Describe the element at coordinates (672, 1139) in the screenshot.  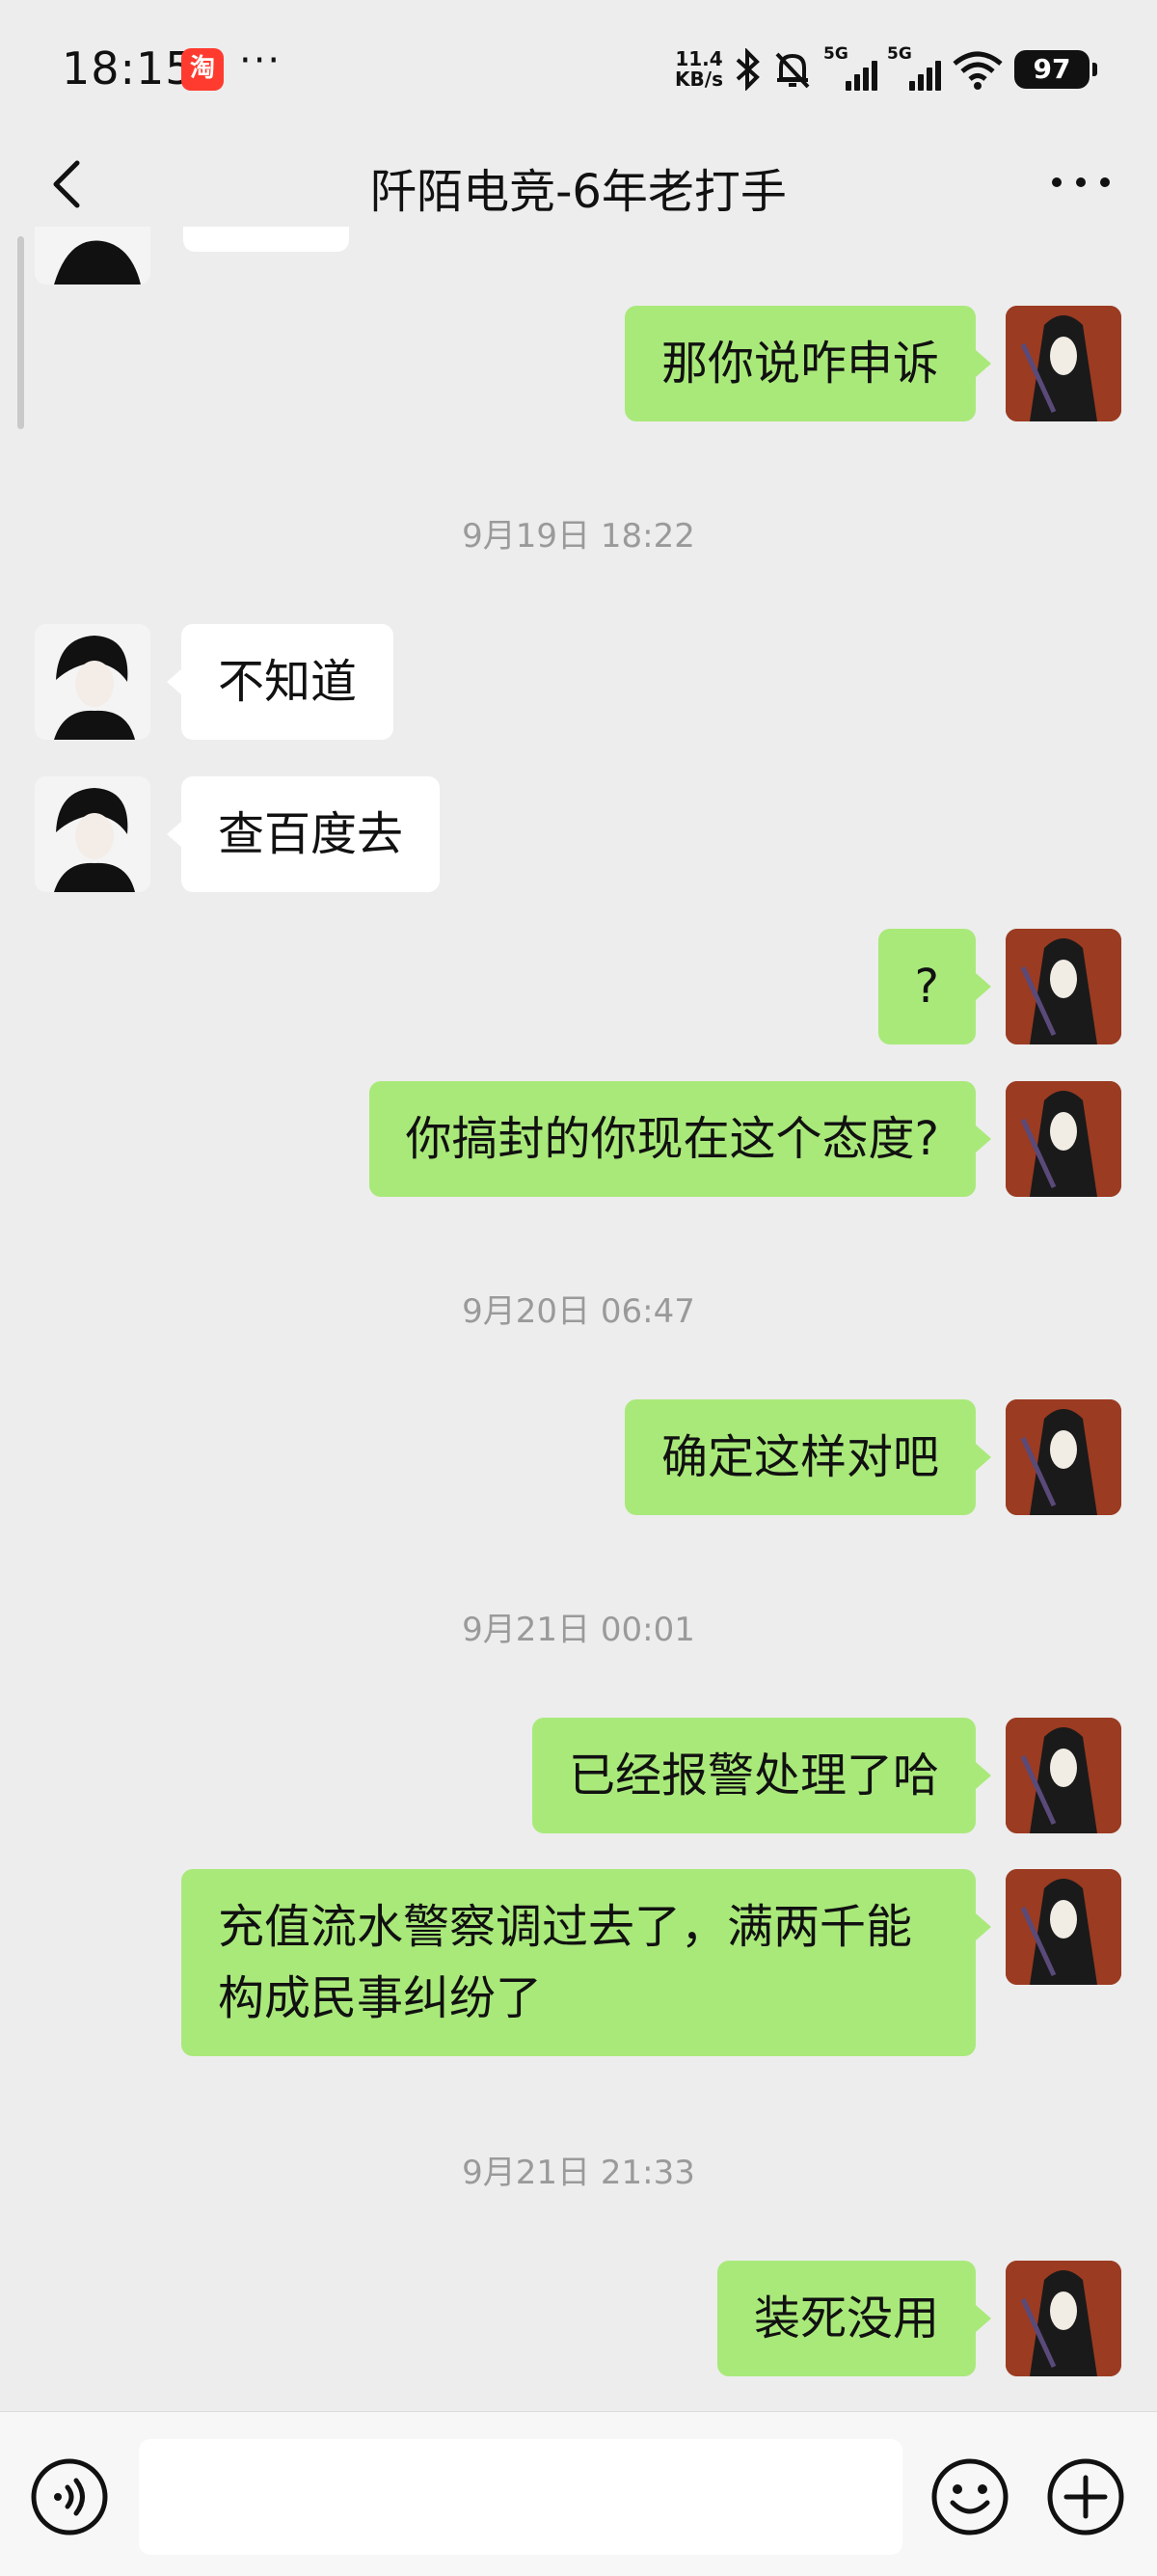
I see `message-bubble-sent: 你搞封的你现在这个态度?` at that location.